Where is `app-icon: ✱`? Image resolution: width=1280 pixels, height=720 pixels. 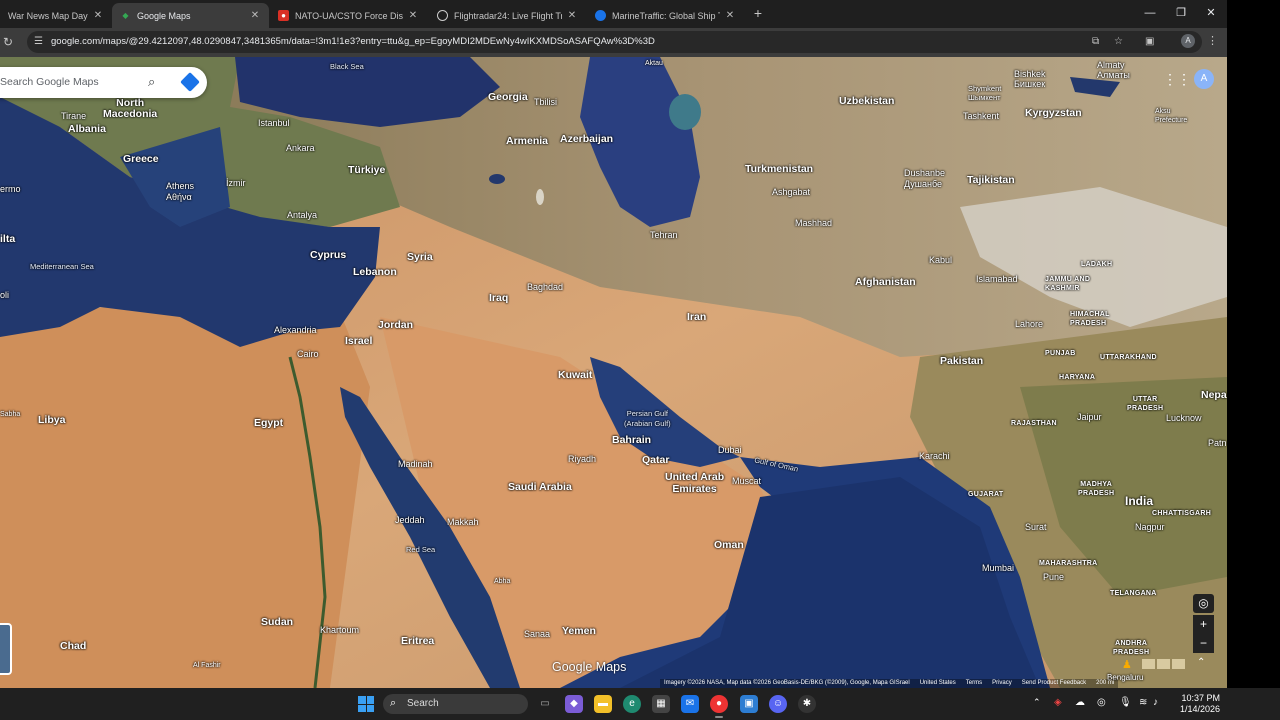 app-icon: ✱ is located at coordinates (807, 704).